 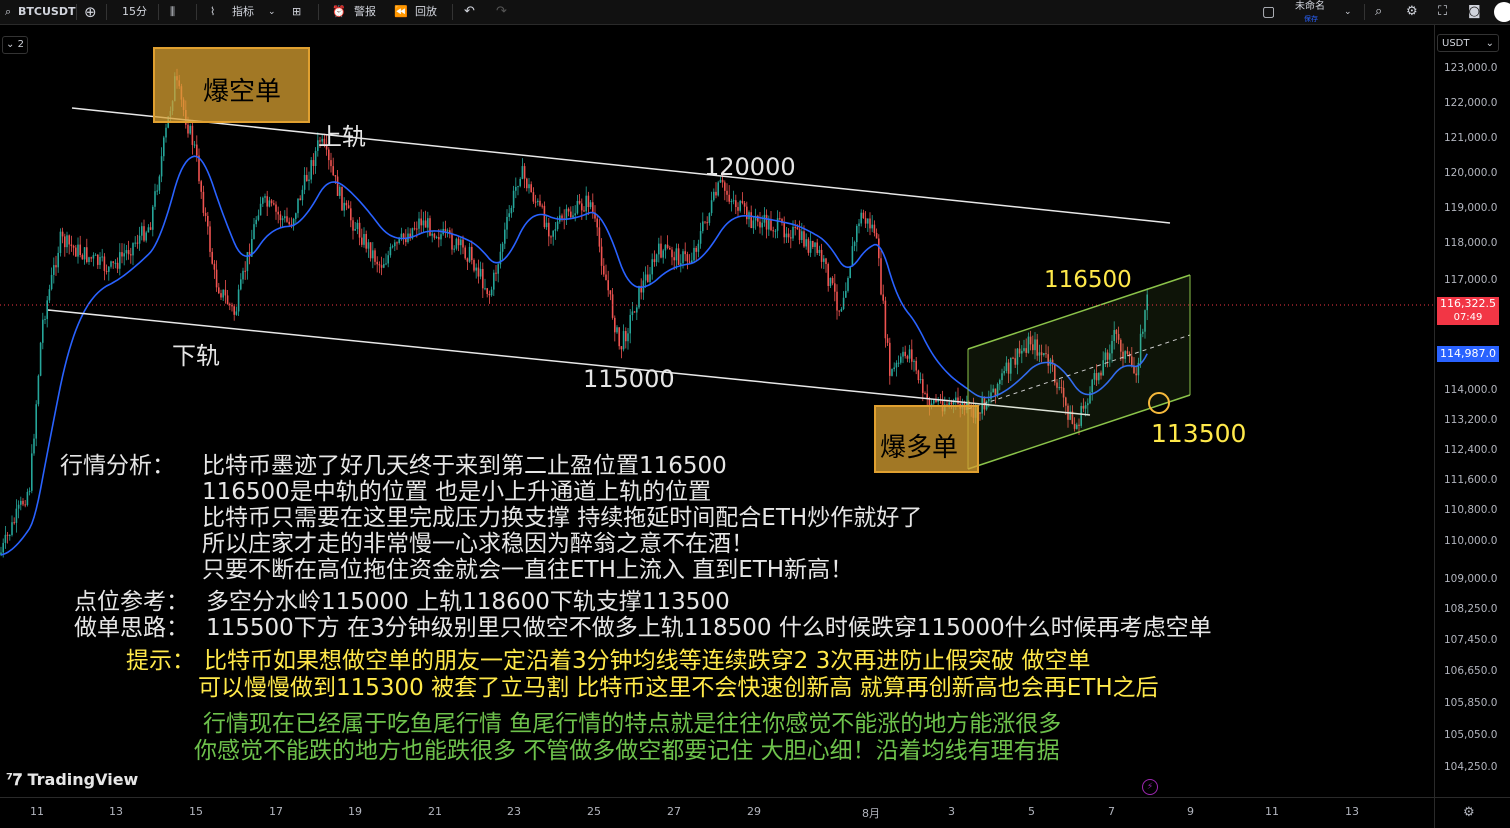 What do you see at coordinates (1468, 43) in the screenshot?
I see `currency-select: USDT ⌄` at bounding box center [1468, 43].